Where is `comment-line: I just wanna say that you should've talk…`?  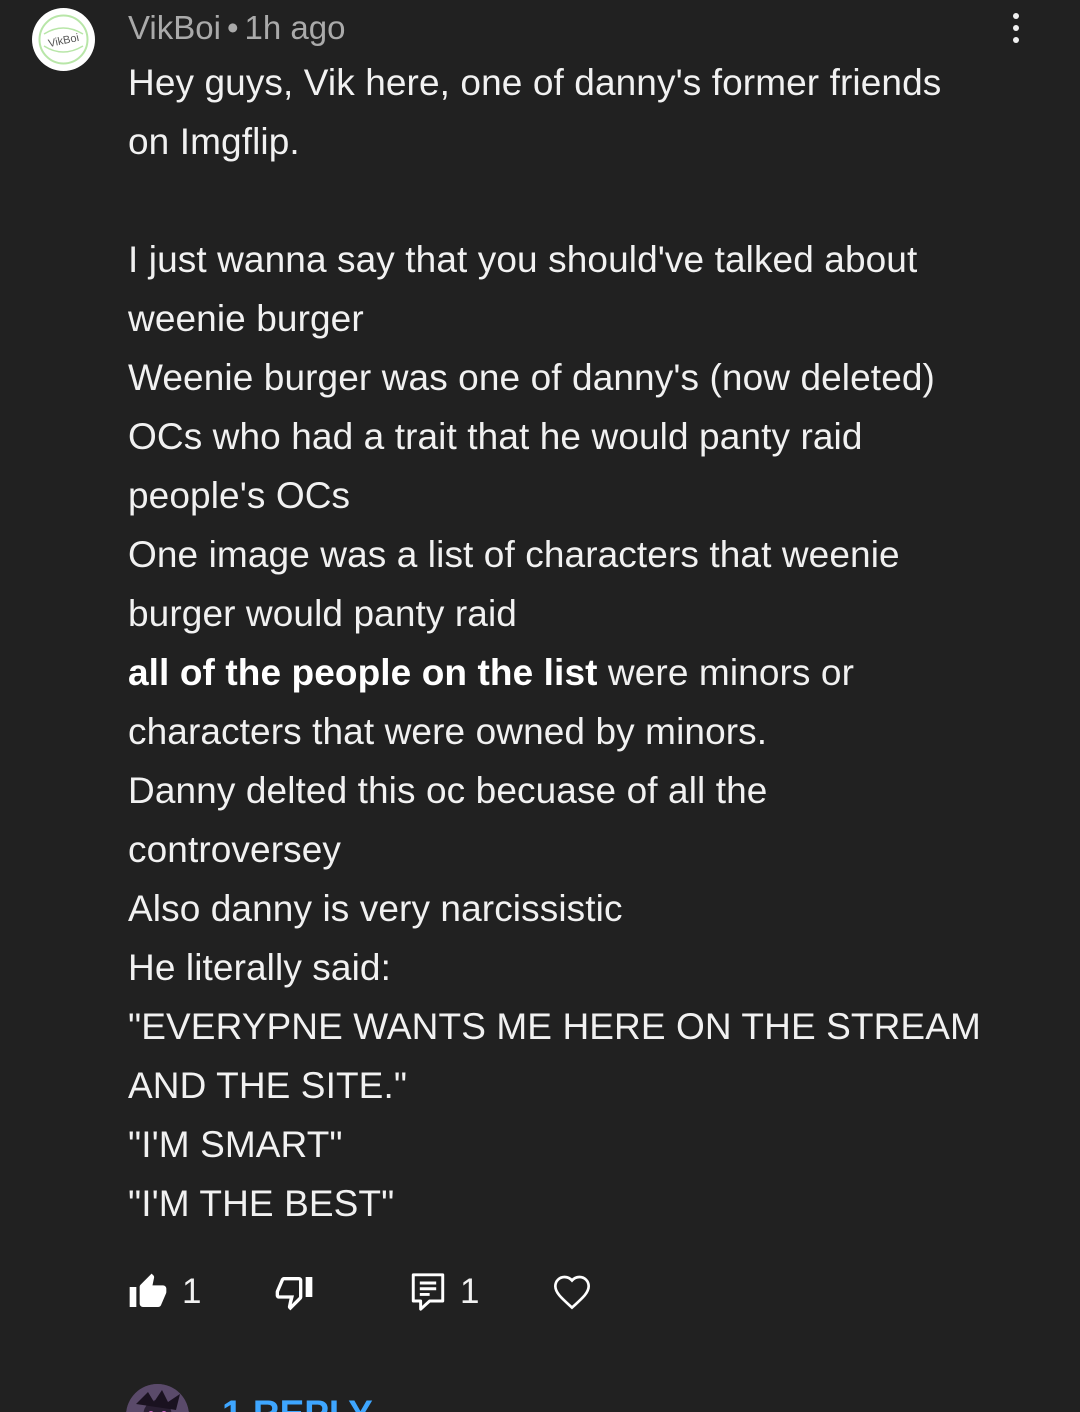
comment-line: I just wanna say that you should've talk… is located at coordinates (523, 259).